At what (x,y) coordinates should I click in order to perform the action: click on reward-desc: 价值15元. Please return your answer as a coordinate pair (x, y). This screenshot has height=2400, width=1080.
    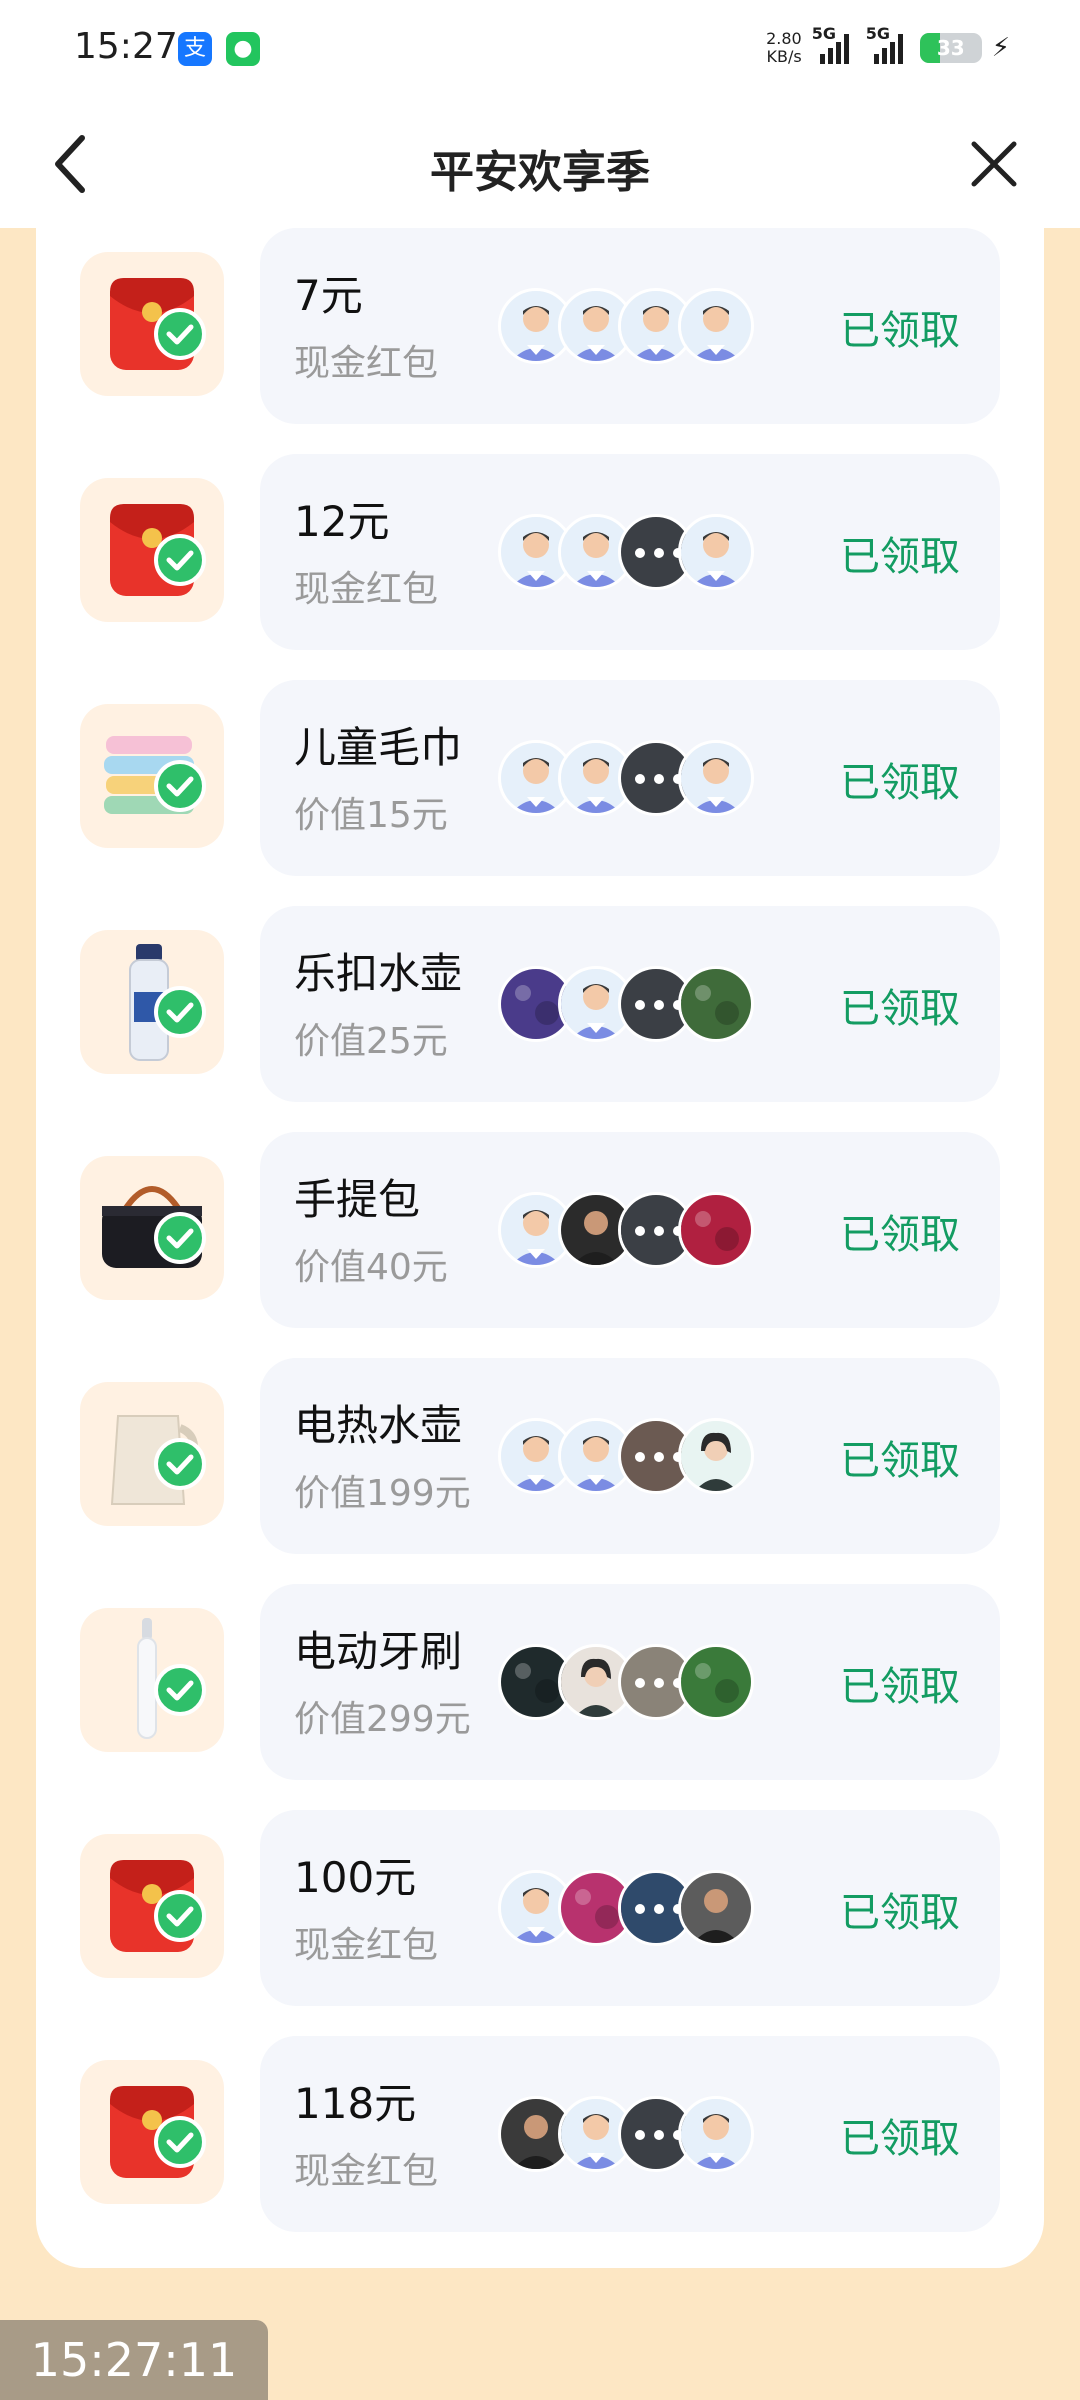
    Looking at the image, I should click on (371, 815).